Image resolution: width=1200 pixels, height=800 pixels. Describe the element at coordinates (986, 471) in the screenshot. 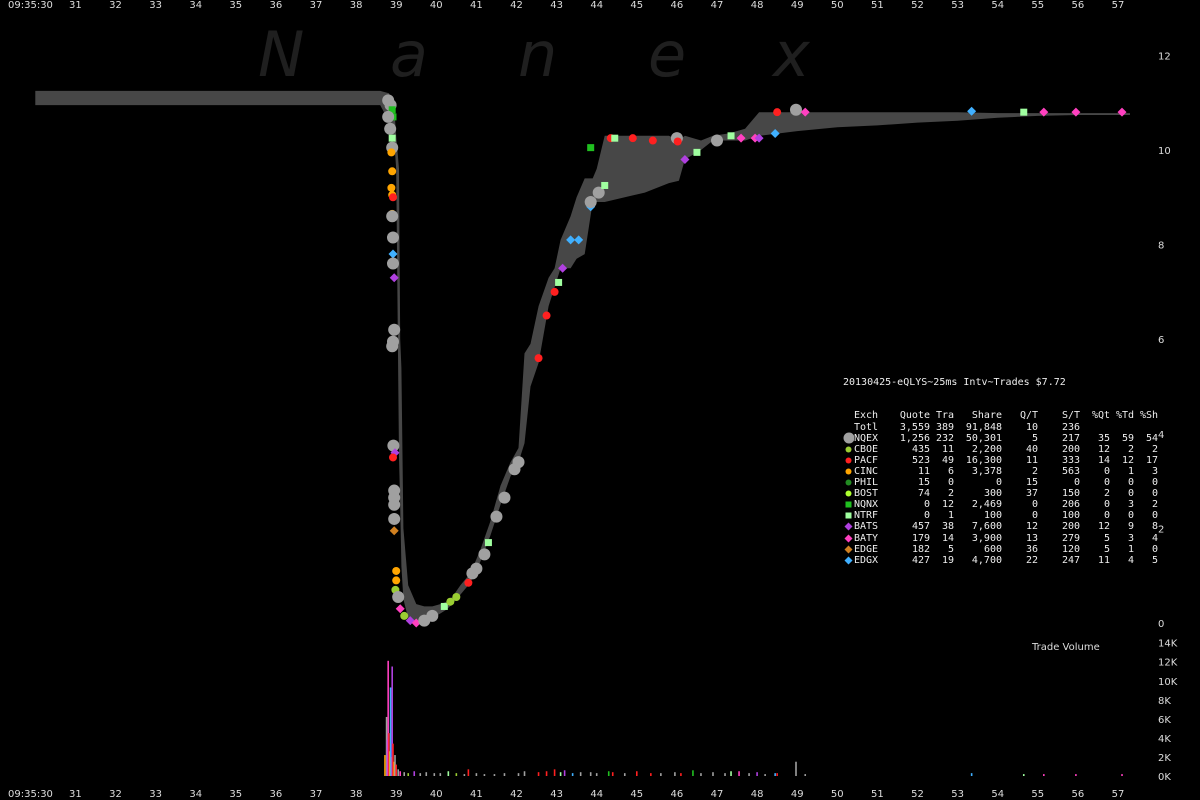

I see `stats-cell-share: 3,378` at that location.